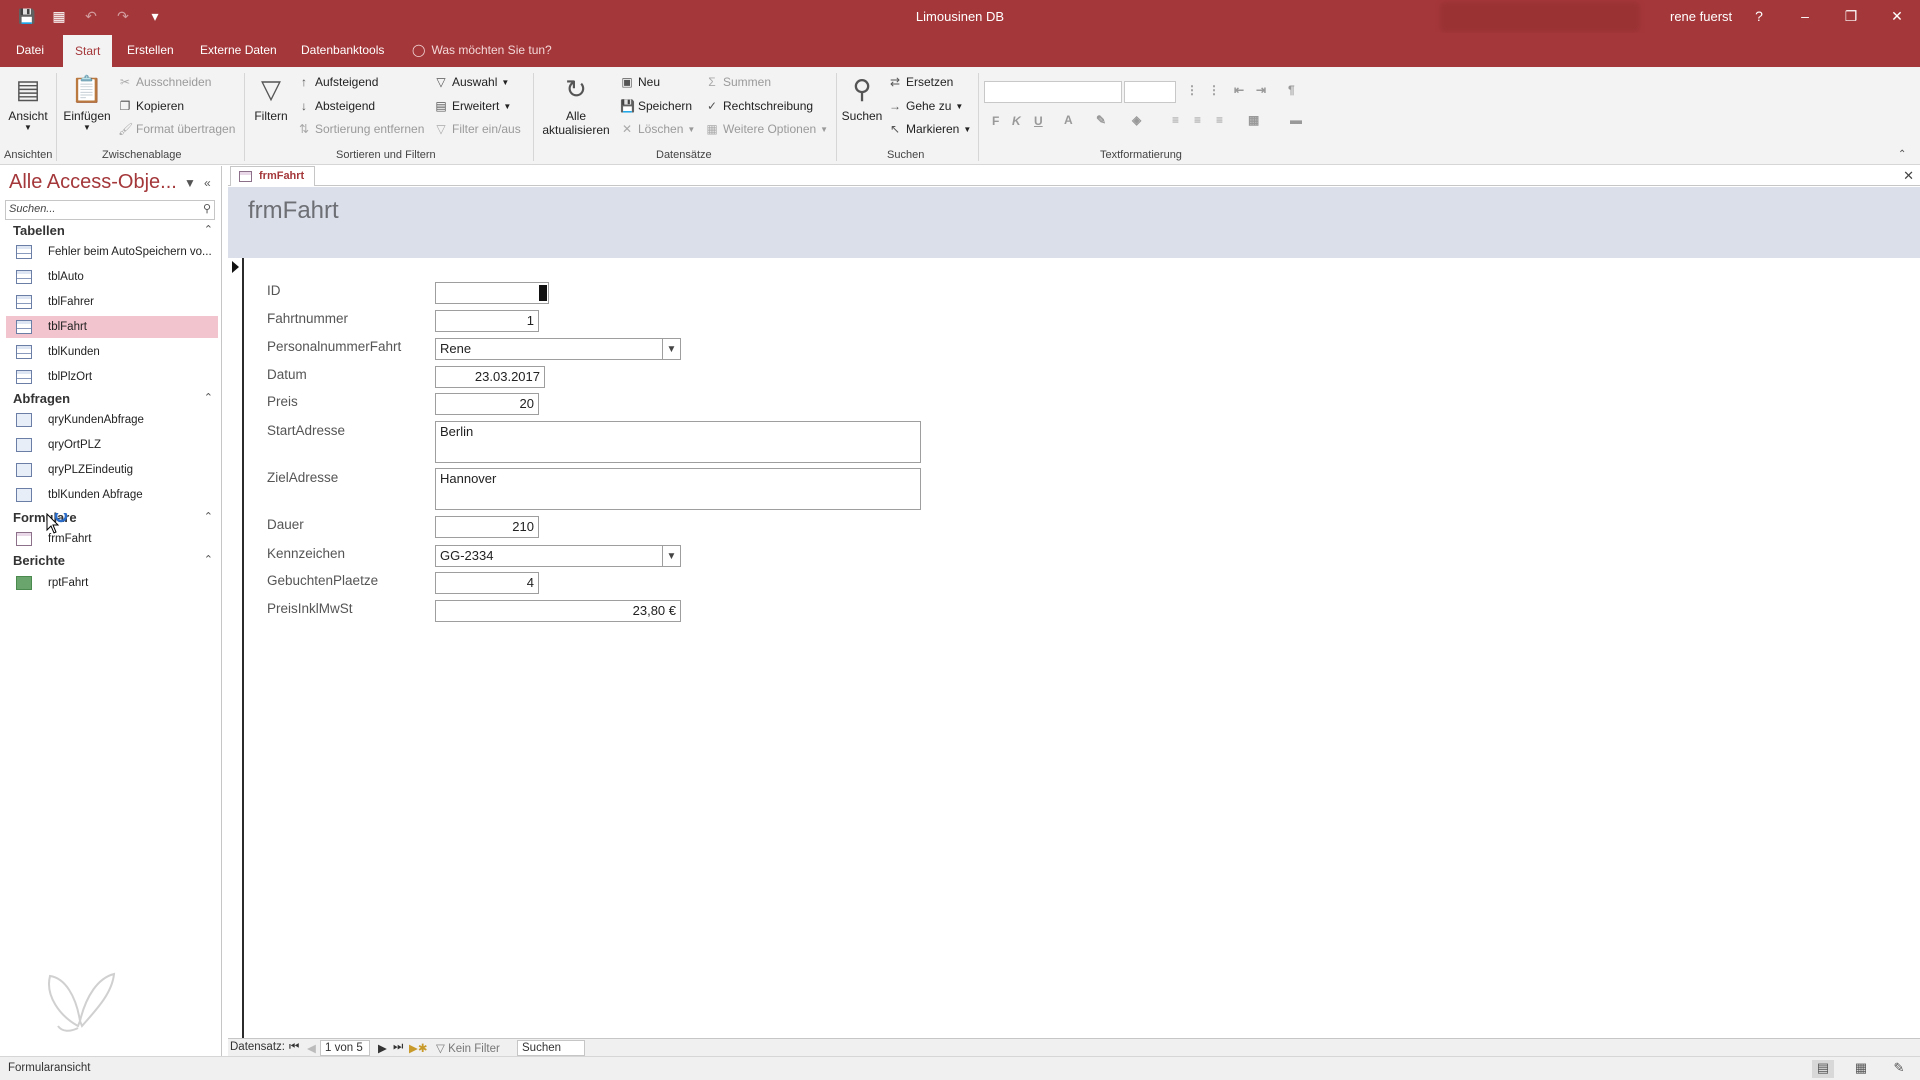 The width and height of the screenshot is (1920, 1080). What do you see at coordinates (113, 230) in the screenshot?
I see `nav-group-tabellen: Tabellen ⌃` at bounding box center [113, 230].